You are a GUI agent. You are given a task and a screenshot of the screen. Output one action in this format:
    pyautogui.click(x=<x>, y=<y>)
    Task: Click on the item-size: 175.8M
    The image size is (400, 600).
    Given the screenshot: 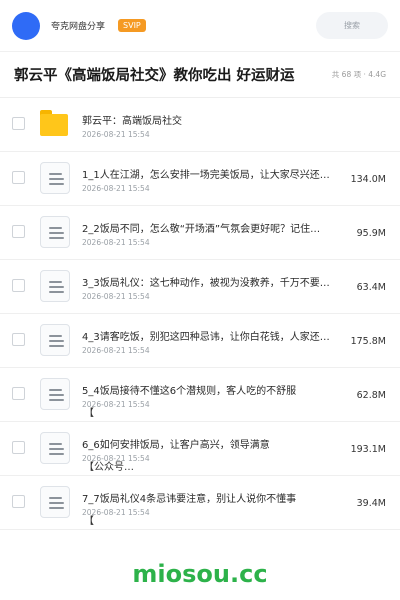 What is the action you would take?
    pyautogui.click(x=368, y=341)
    